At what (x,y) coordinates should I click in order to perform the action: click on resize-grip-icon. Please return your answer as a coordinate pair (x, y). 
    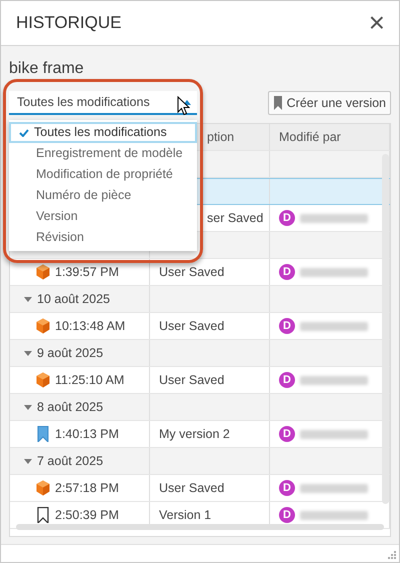
    Looking at the image, I should click on (391, 554).